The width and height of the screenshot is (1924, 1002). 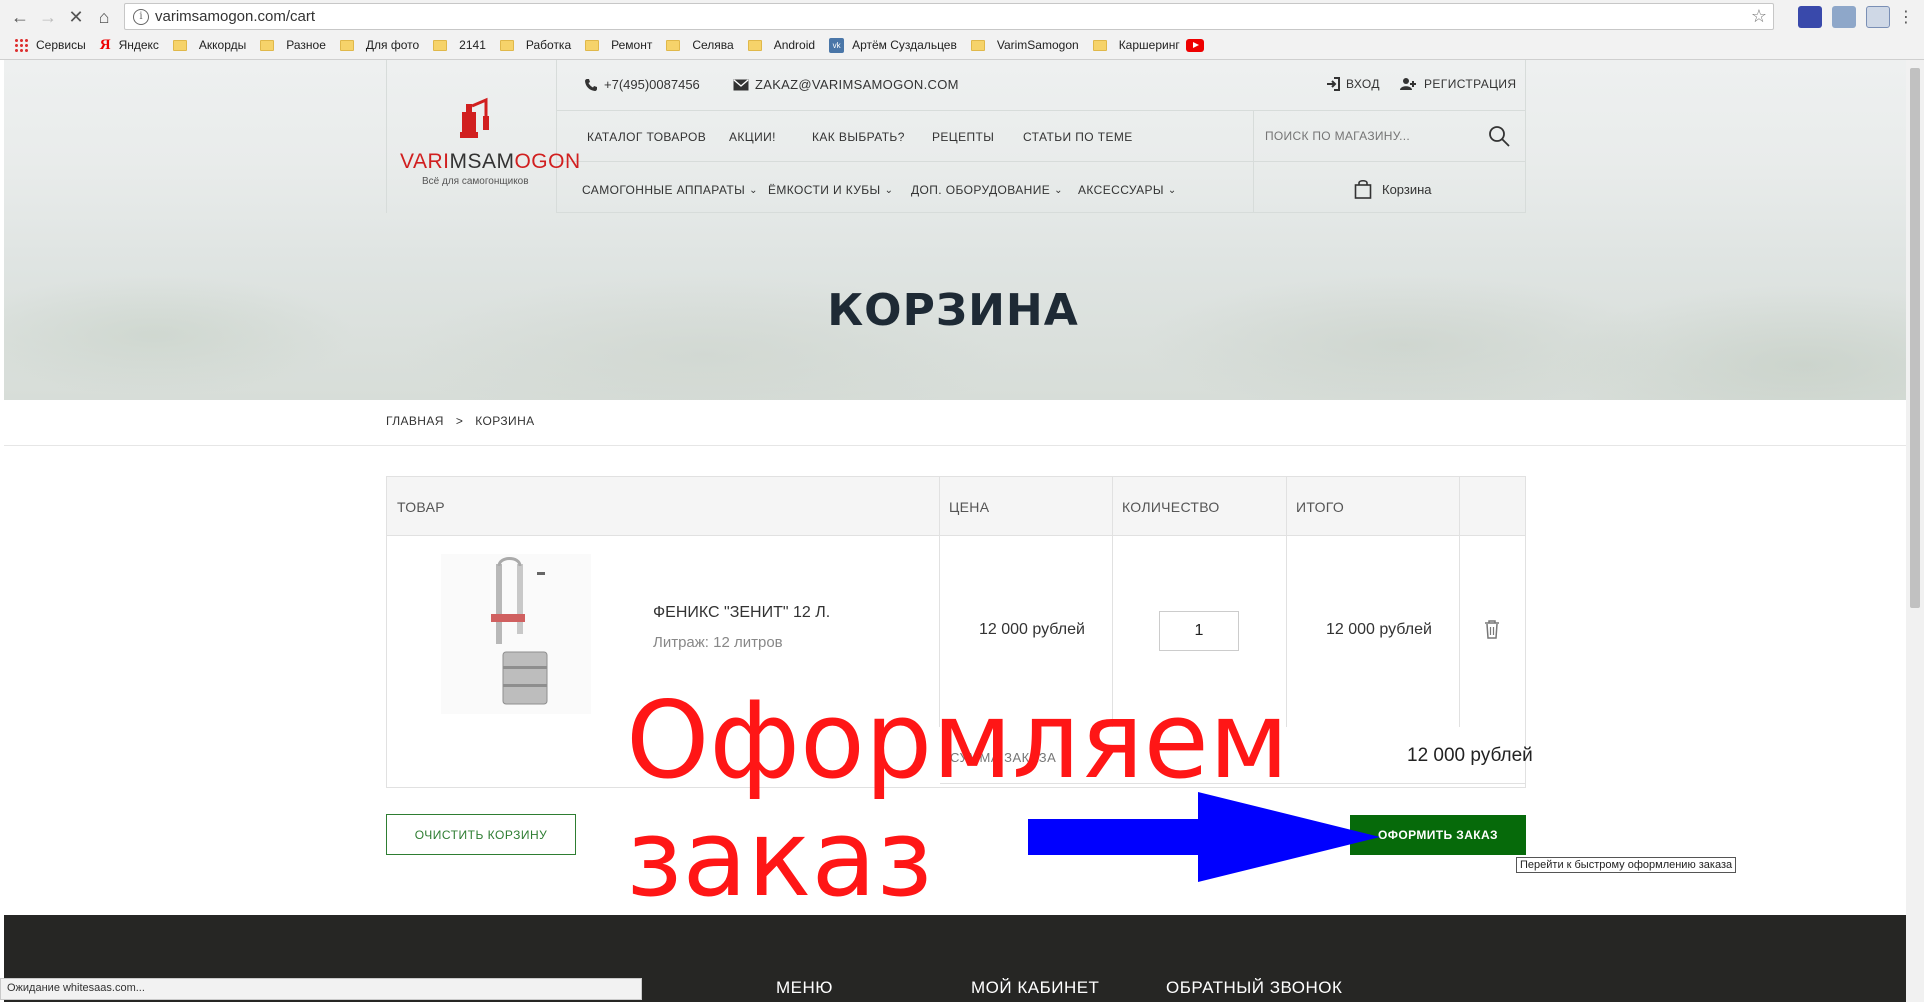 What do you see at coordinates (293, 45) in the screenshot?
I see `bookmark-folder: Разное` at bounding box center [293, 45].